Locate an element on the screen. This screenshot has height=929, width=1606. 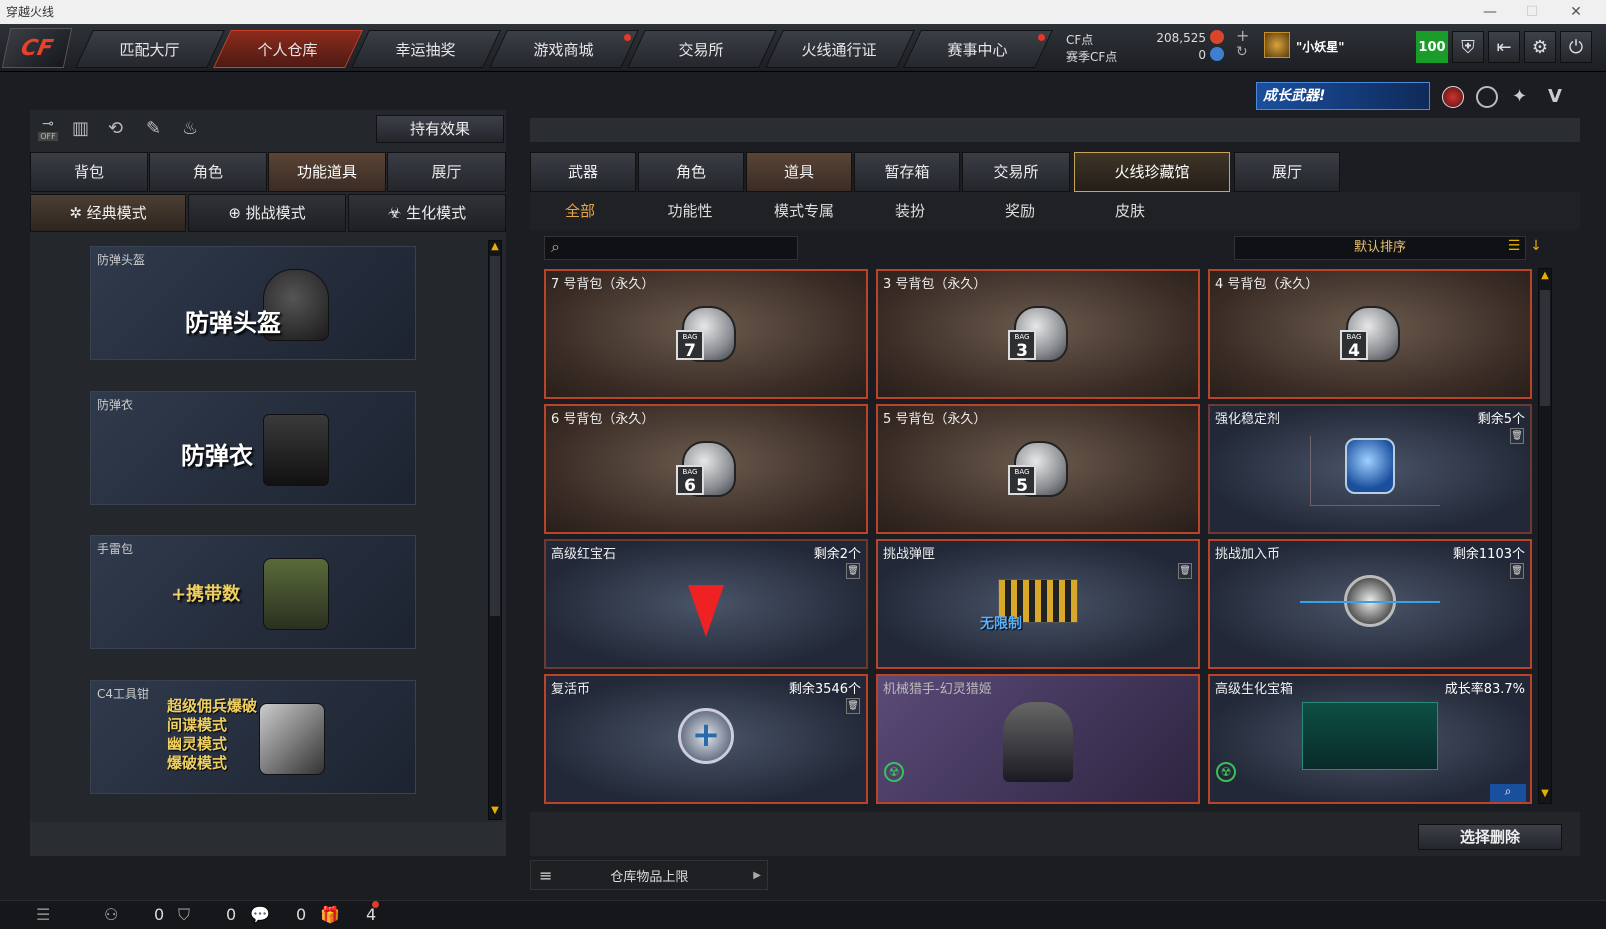
nav-tab-lottery: 幸运抽奖 is located at coordinates (426, 49).